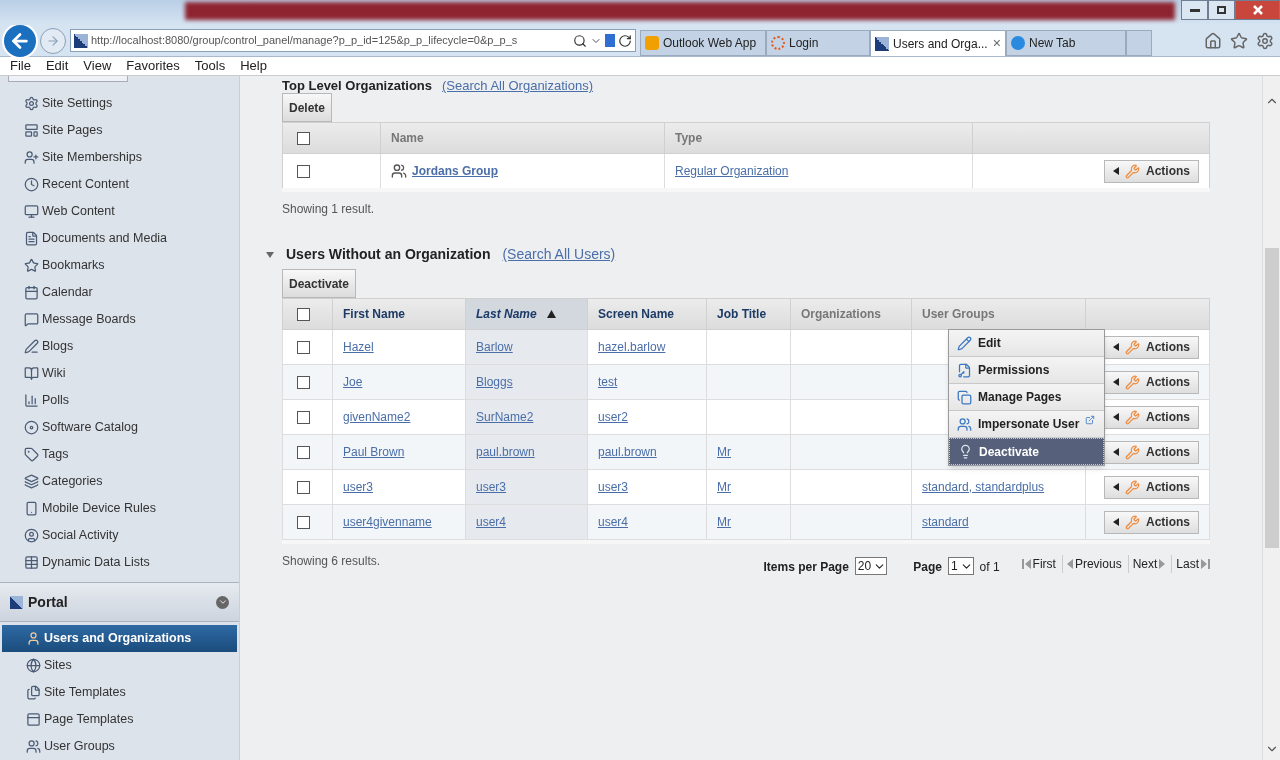 This screenshot has height=760, width=1280. I want to click on sidebar-item: Message Boards, so click(119, 319).